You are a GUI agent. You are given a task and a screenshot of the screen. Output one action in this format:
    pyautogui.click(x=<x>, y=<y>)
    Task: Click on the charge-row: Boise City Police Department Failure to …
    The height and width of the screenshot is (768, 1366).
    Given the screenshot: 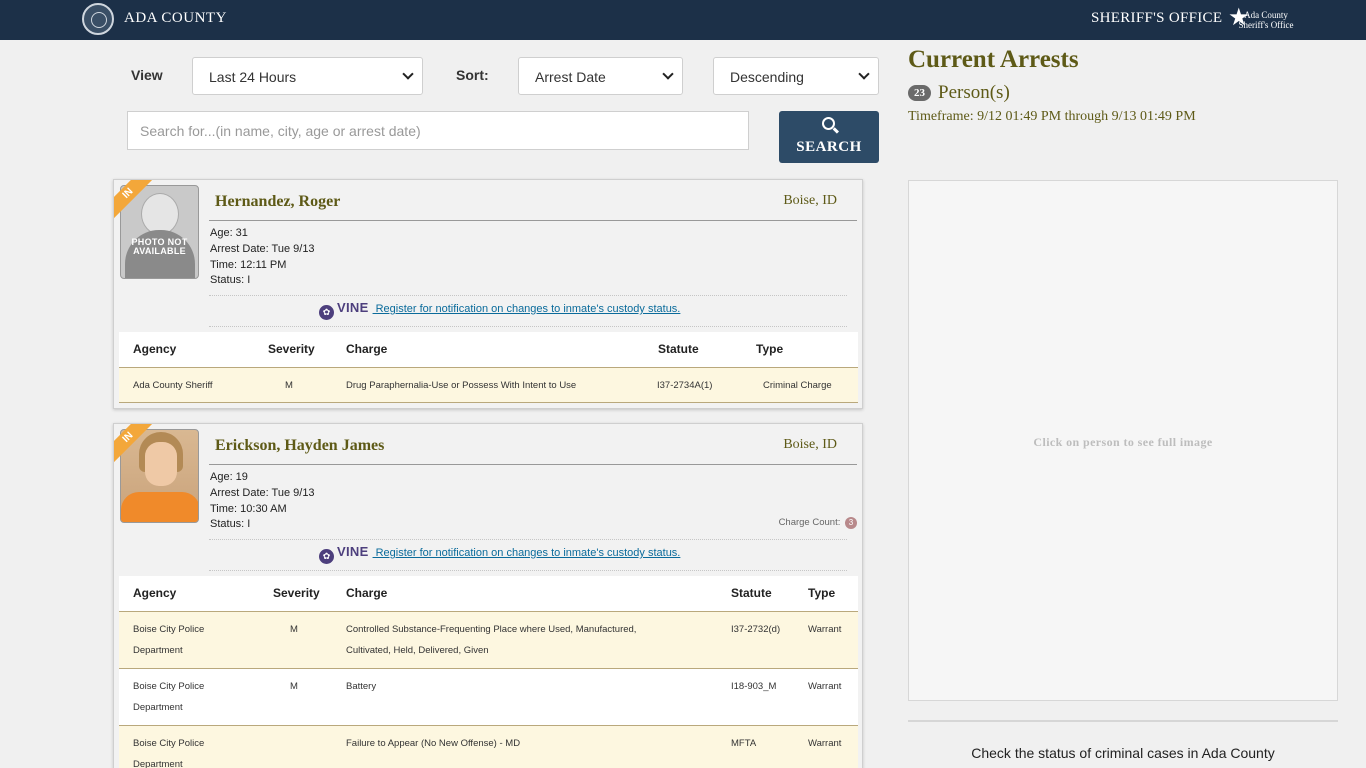 What is the action you would take?
    pyautogui.click(x=488, y=747)
    